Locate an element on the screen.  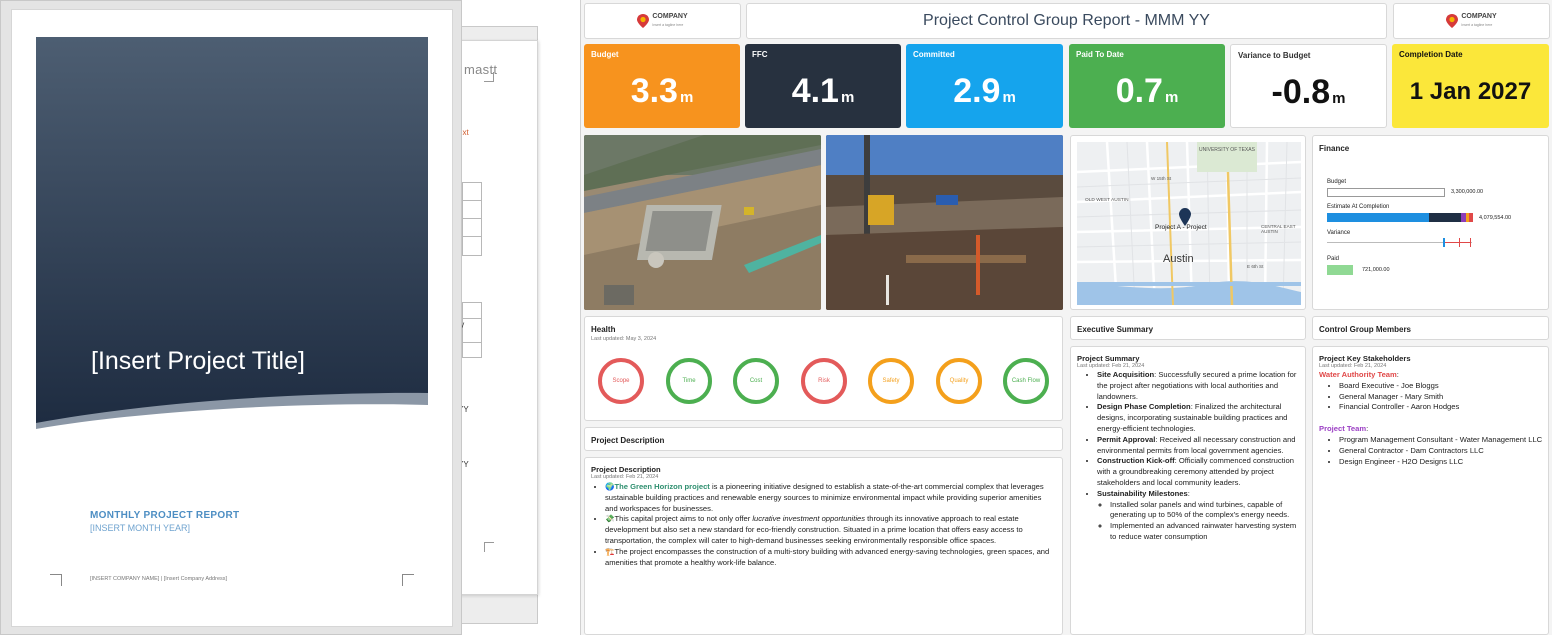
health-ring-scope: Scope is located at coordinates (621, 381).